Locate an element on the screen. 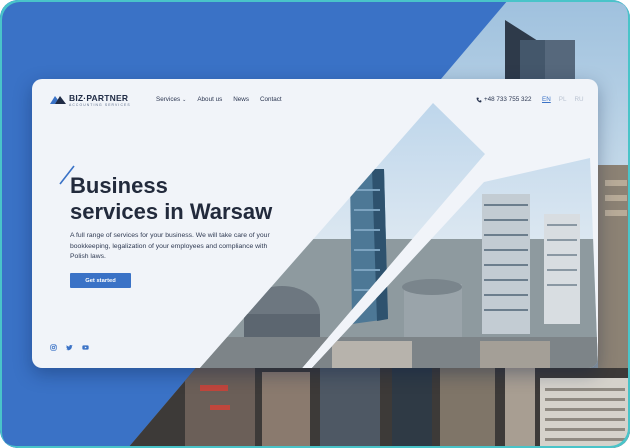  language-switcher: EN PL RU is located at coordinates (563, 99).